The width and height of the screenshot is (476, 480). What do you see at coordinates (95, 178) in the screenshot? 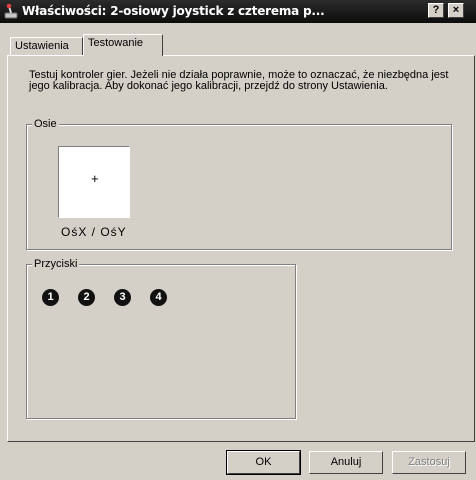
I see `crosshair-icon: +` at bounding box center [95, 178].